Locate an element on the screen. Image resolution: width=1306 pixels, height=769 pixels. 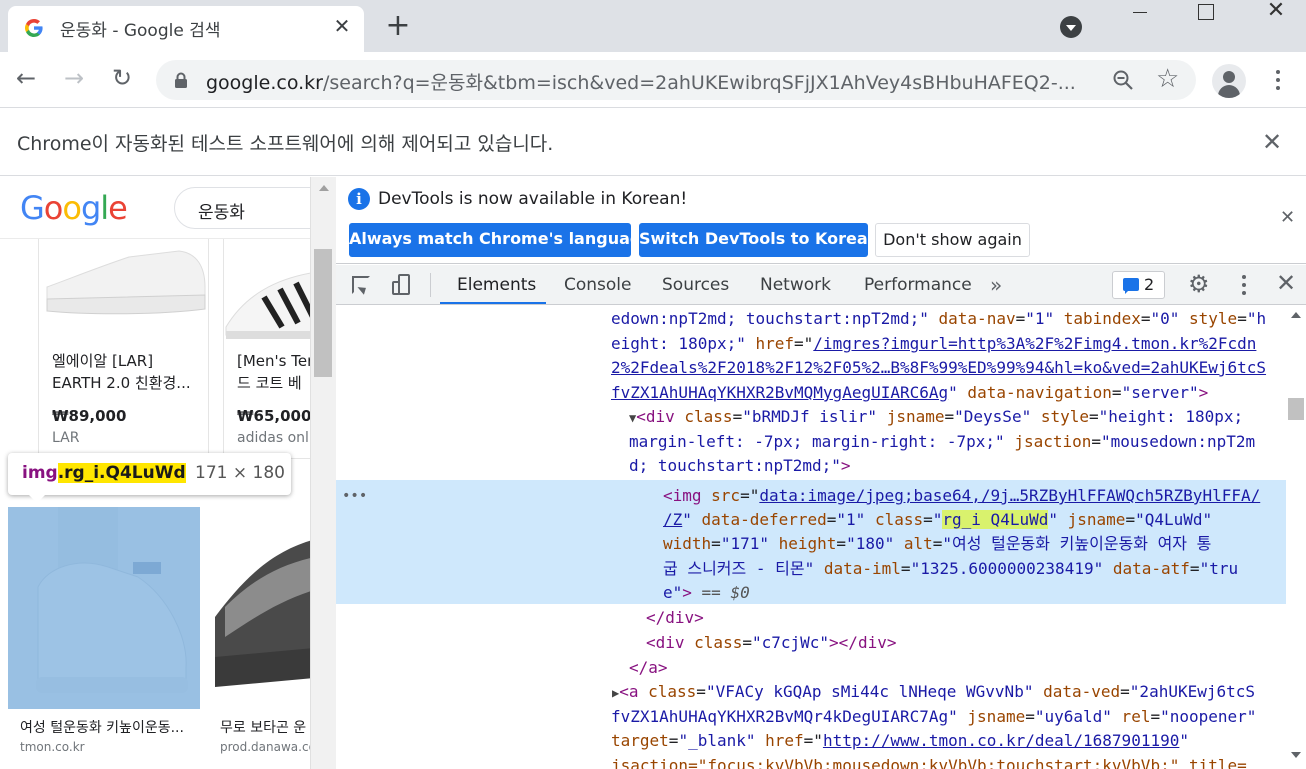
white-sneaker-image is located at coordinates (123, 281).